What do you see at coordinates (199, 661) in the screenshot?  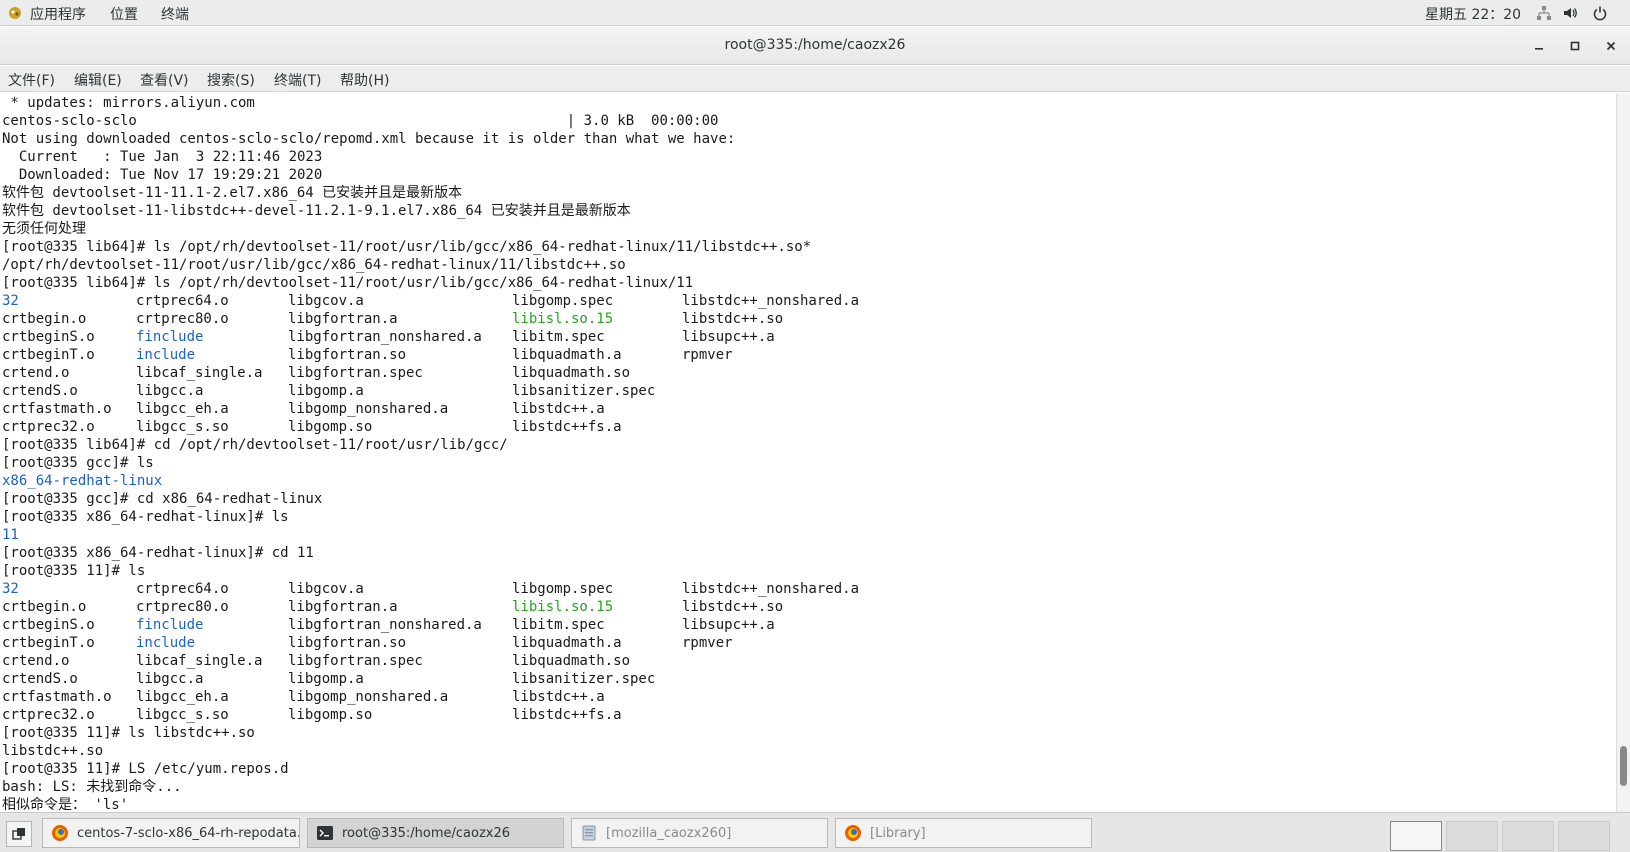 I see `ls-entry: libcaf_single.a` at bounding box center [199, 661].